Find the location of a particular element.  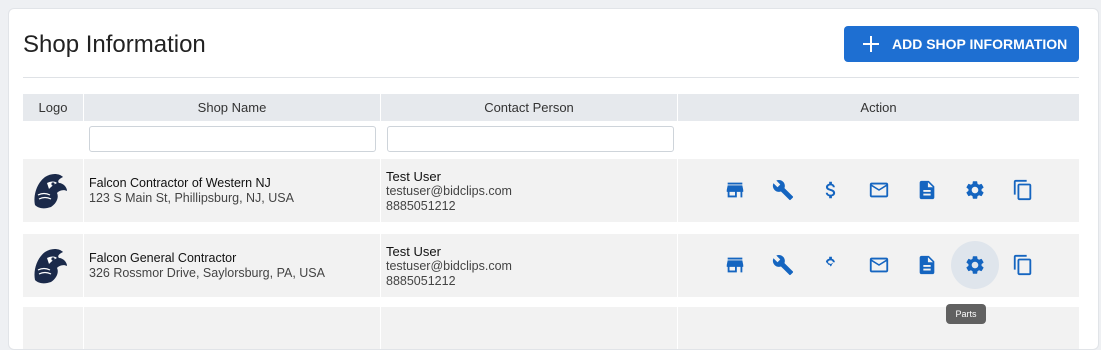

table-header: Logo Shop Name Contact Person Action is located at coordinates (551, 107).